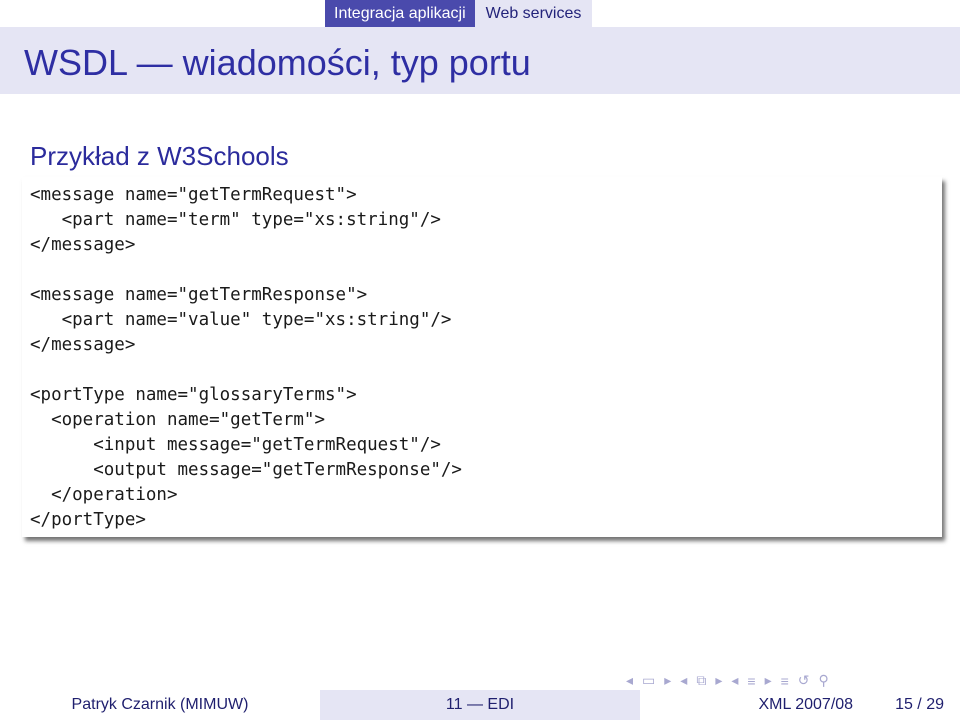 The height and width of the screenshot is (720, 960). Describe the element at coordinates (533, 13) in the screenshot. I see `section-tab-web-services: Web services` at that location.